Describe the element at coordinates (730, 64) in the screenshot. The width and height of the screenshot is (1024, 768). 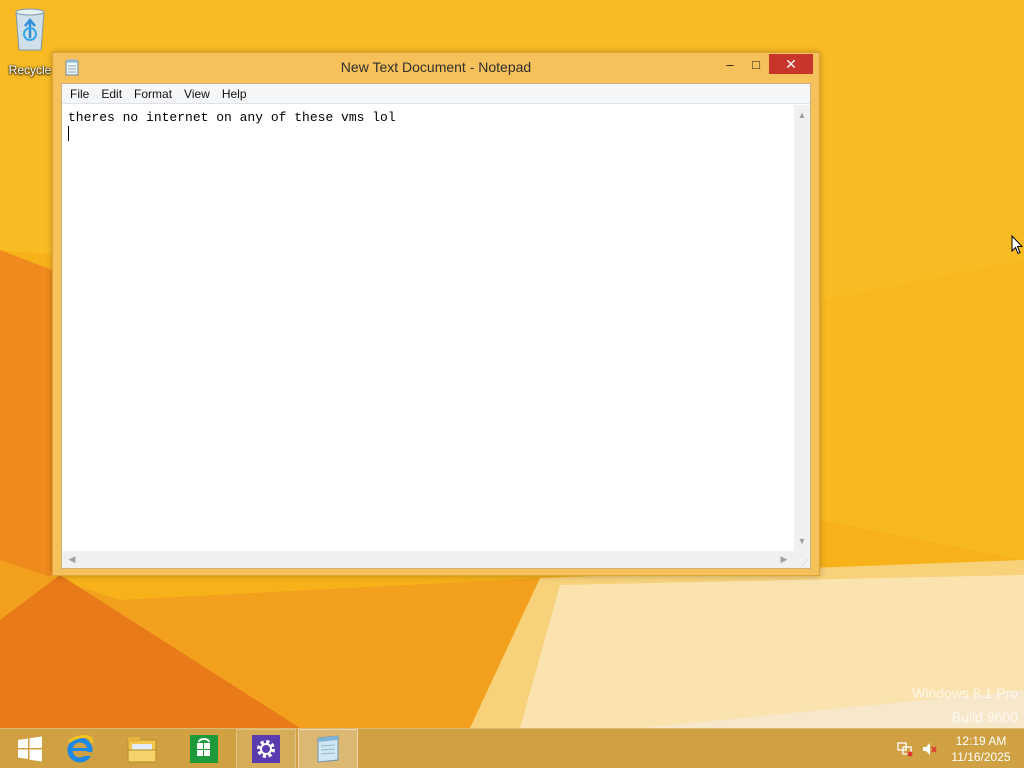
I see `minimize-button: –` at that location.